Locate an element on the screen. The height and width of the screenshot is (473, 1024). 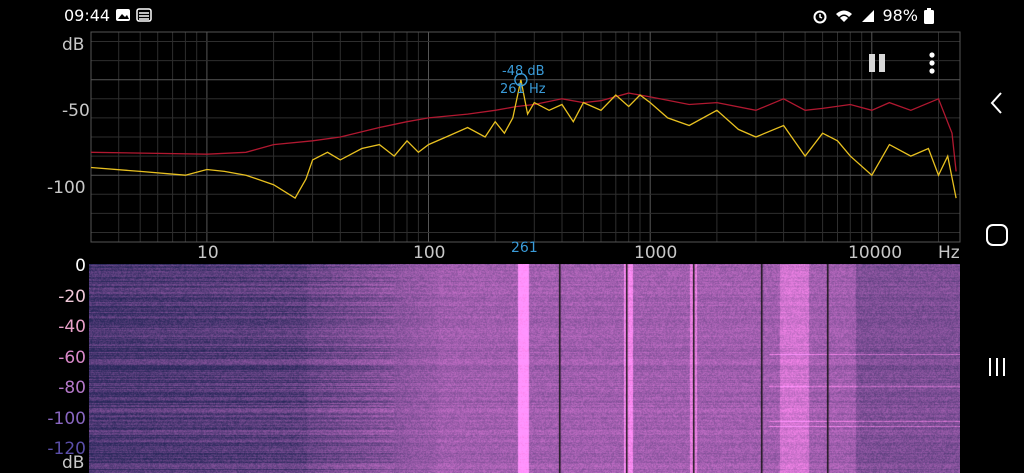
spectrum-x-unit: Hz is located at coordinates (949, 253).